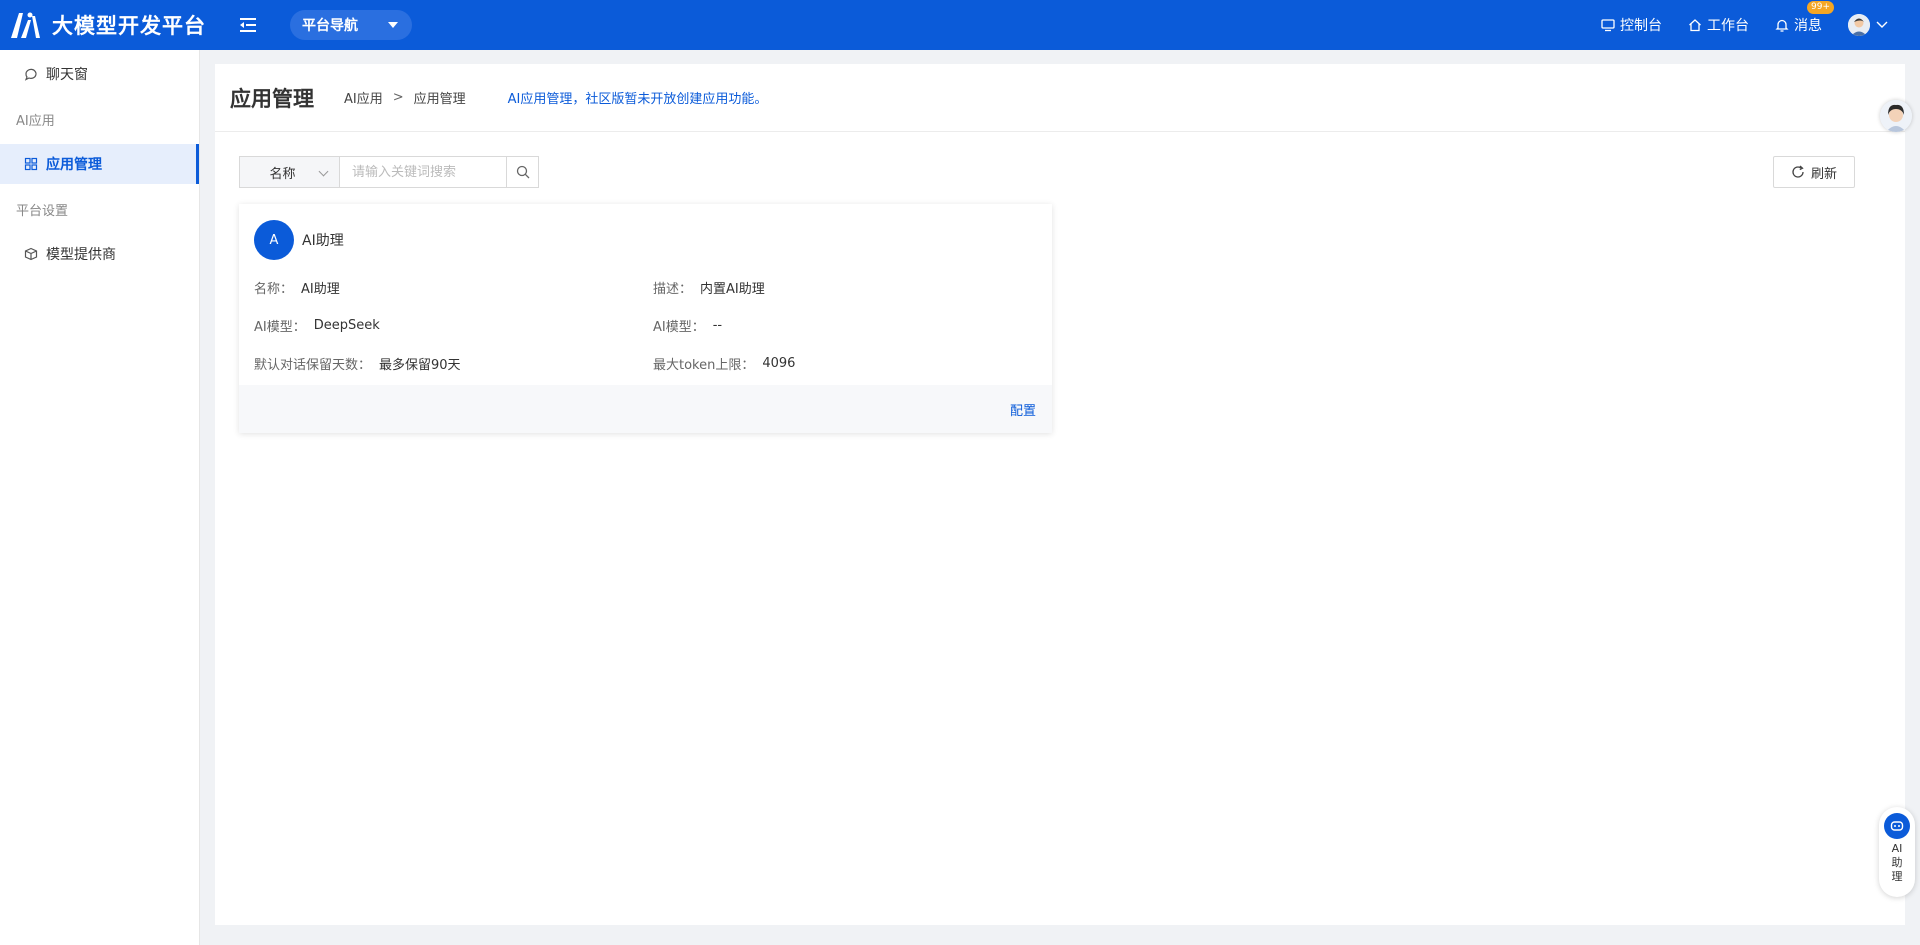 This screenshot has width=1920, height=945. What do you see at coordinates (673, 289) in the screenshot?
I see `field-label: 描述：` at bounding box center [673, 289].